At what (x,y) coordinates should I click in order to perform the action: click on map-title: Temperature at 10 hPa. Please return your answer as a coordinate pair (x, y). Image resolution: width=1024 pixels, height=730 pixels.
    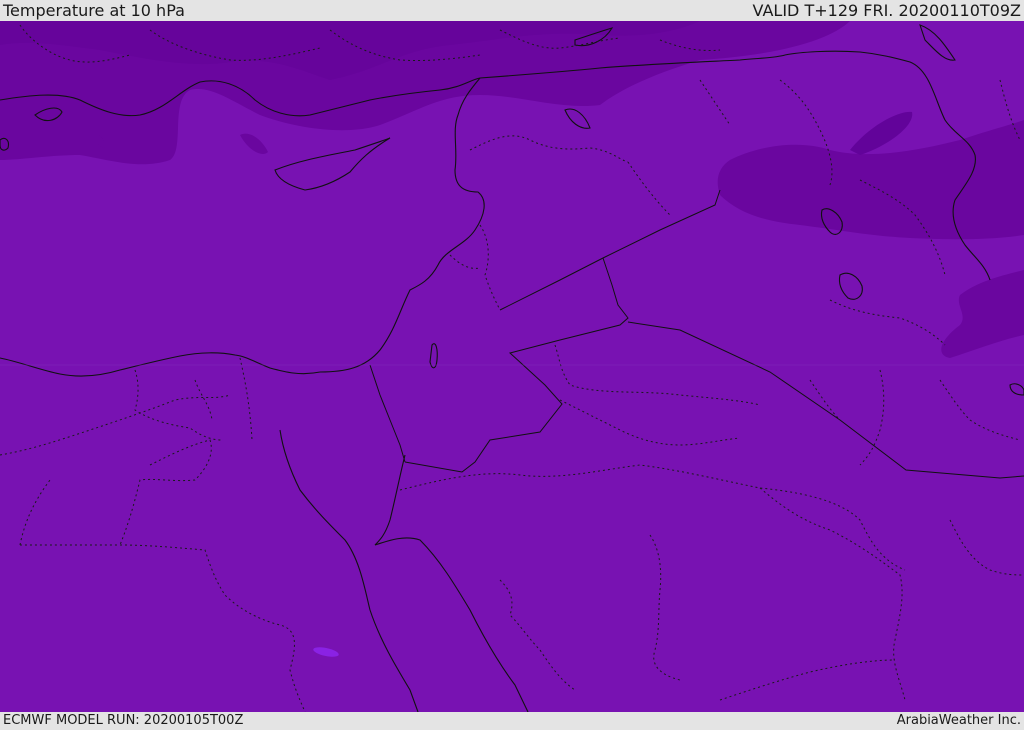
    Looking at the image, I should click on (94, 10).